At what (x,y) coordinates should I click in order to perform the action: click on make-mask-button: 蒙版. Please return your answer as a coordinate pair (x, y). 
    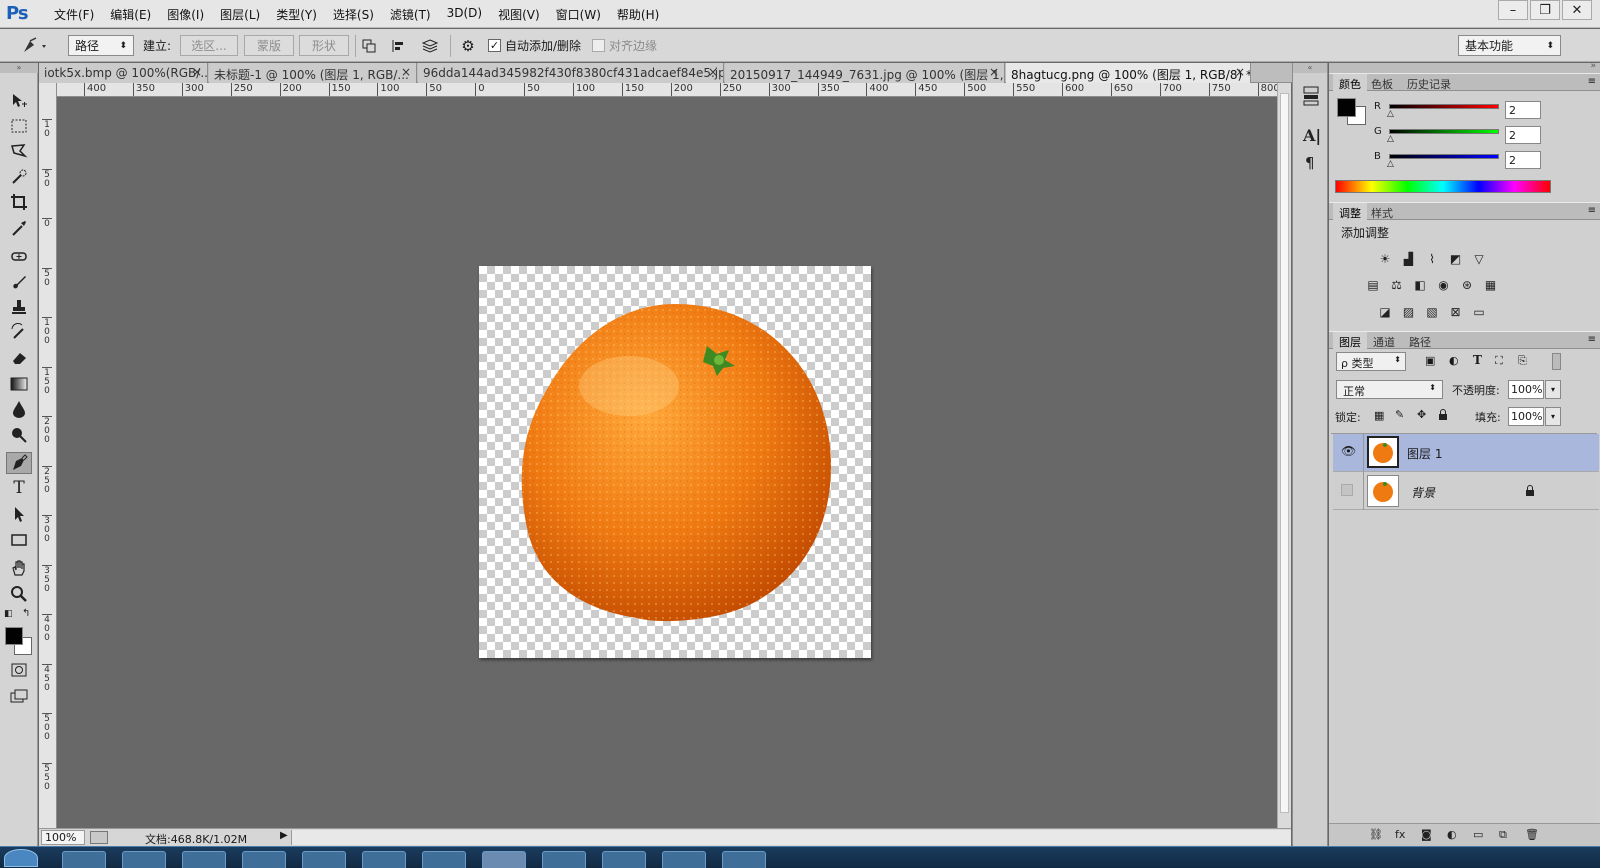
    Looking at the image, I should click on (269, 45).